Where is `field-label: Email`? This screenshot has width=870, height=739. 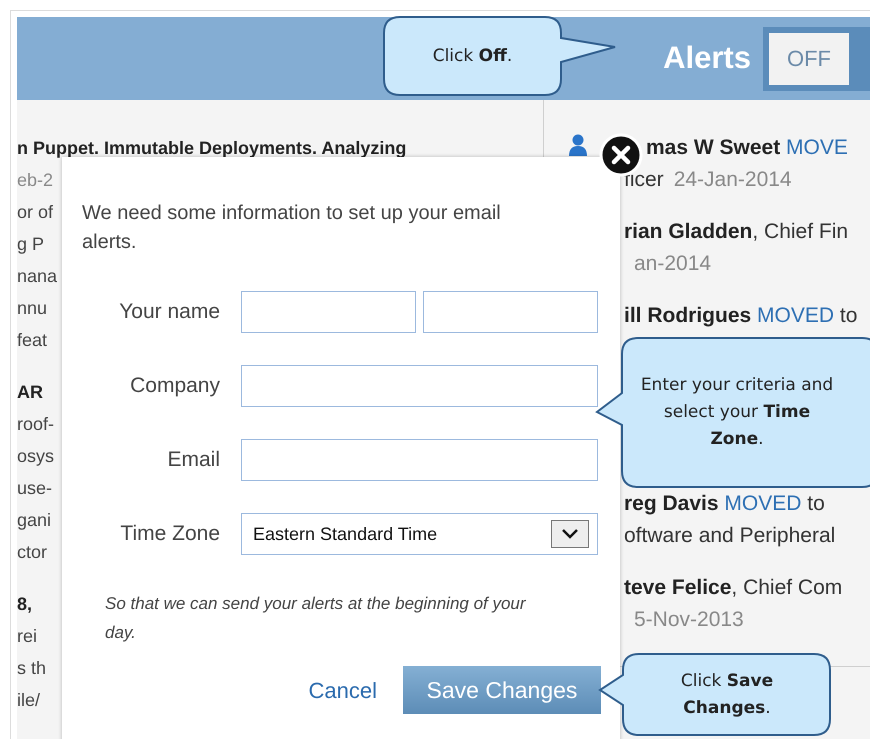
field-label: Email is located at coordinates (193, 460).